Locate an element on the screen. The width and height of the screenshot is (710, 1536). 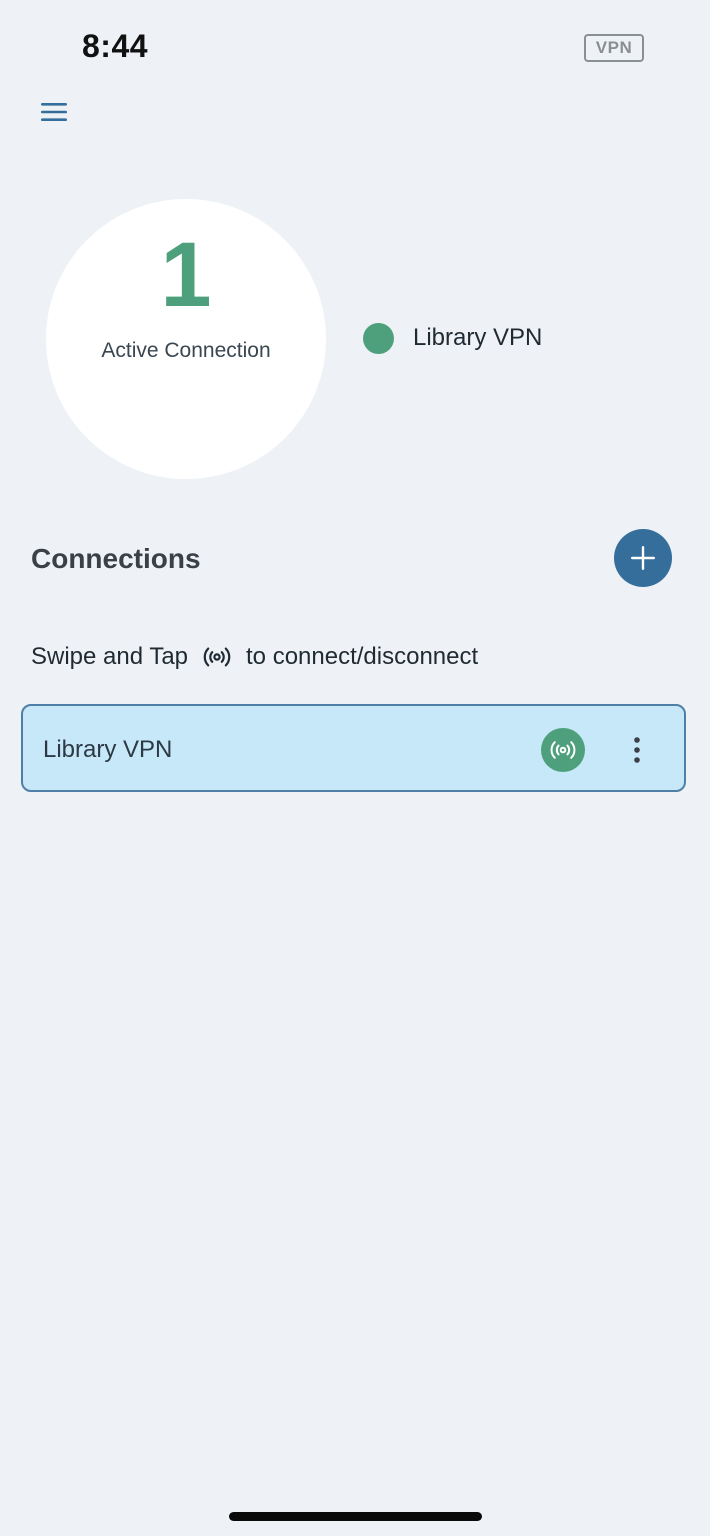
connect-hint: Swipe and Tap to connect/disconnect is located at coordinates (254, 657).